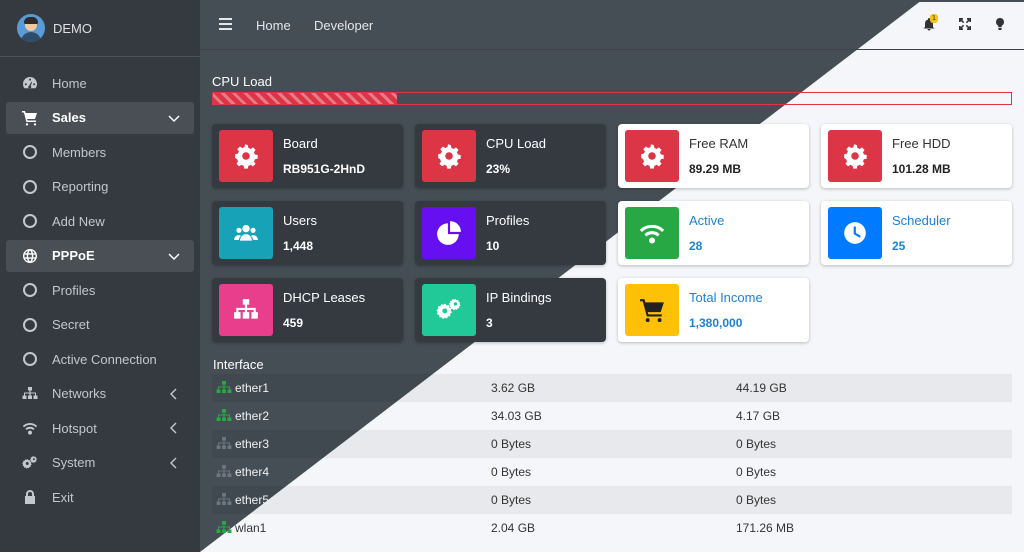 This screenshot has width=1024, height=552. Describe the element at coordinates (612, 49) in the screenshot. I see `header-divider` at that location.